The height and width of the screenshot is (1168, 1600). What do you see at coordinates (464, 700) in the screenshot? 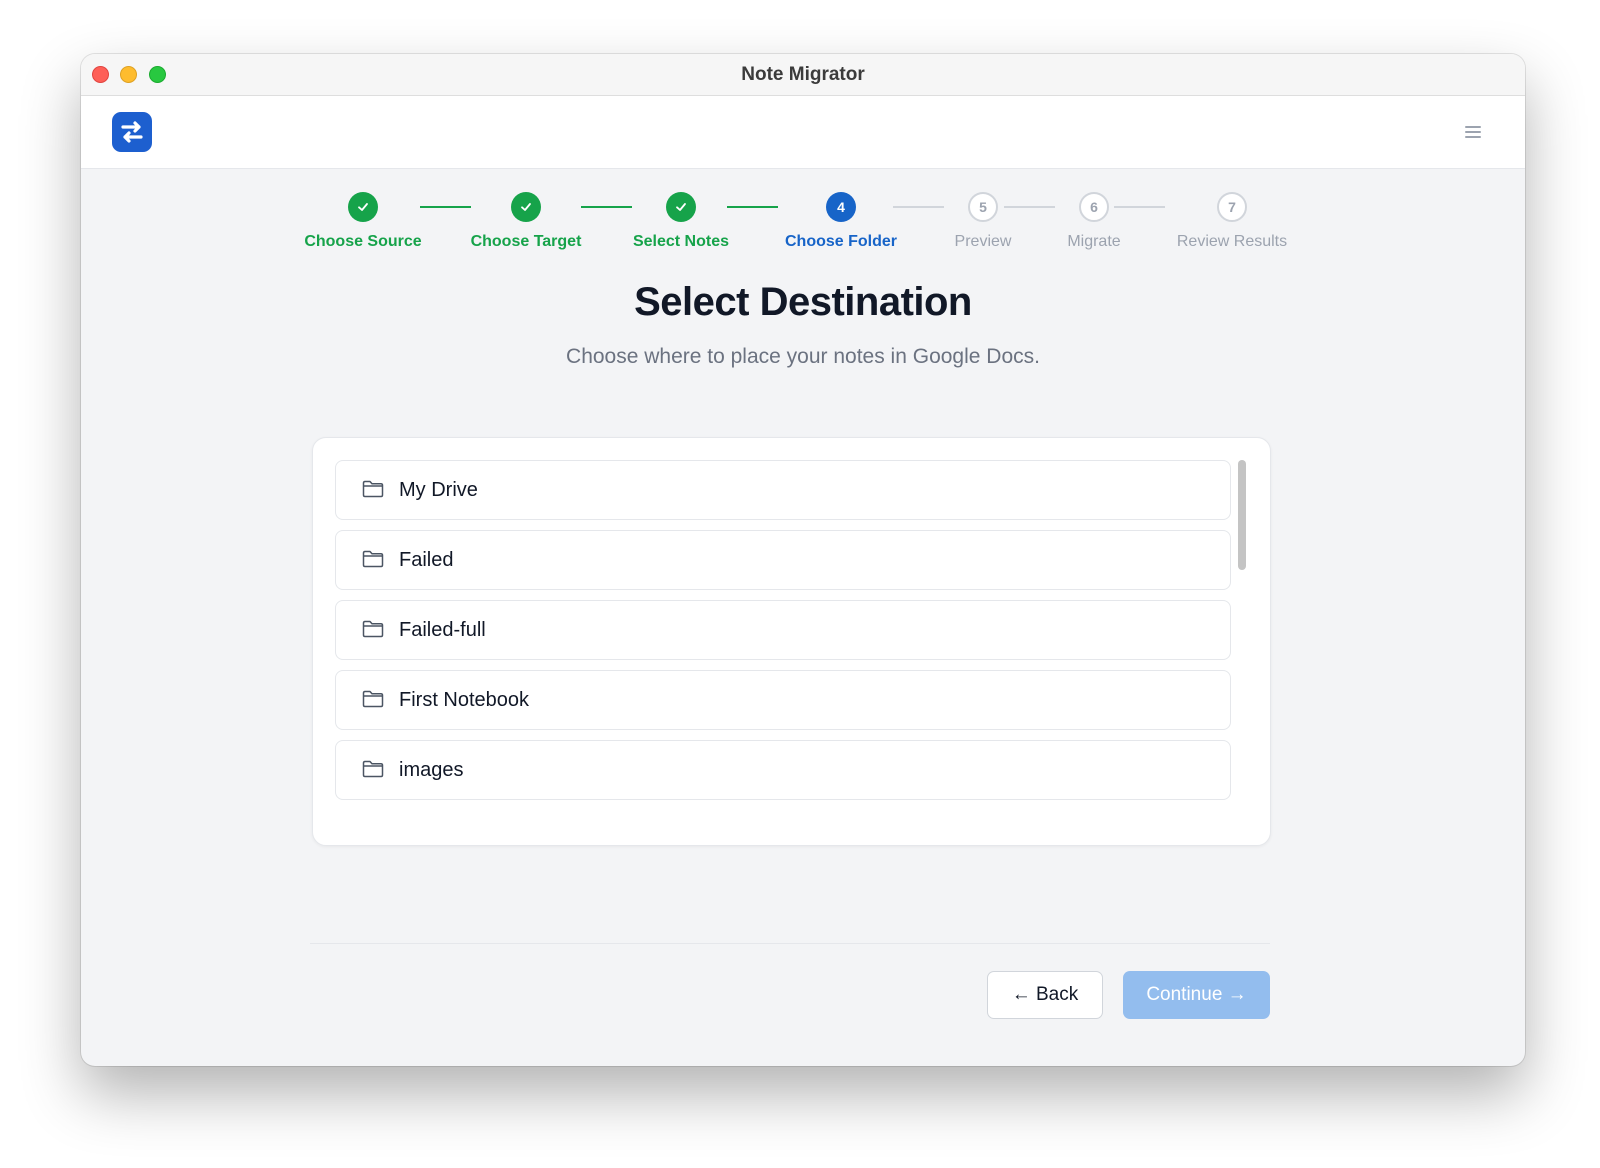
I see `folder-name: First Notebook` at bounding box center [464, 700].